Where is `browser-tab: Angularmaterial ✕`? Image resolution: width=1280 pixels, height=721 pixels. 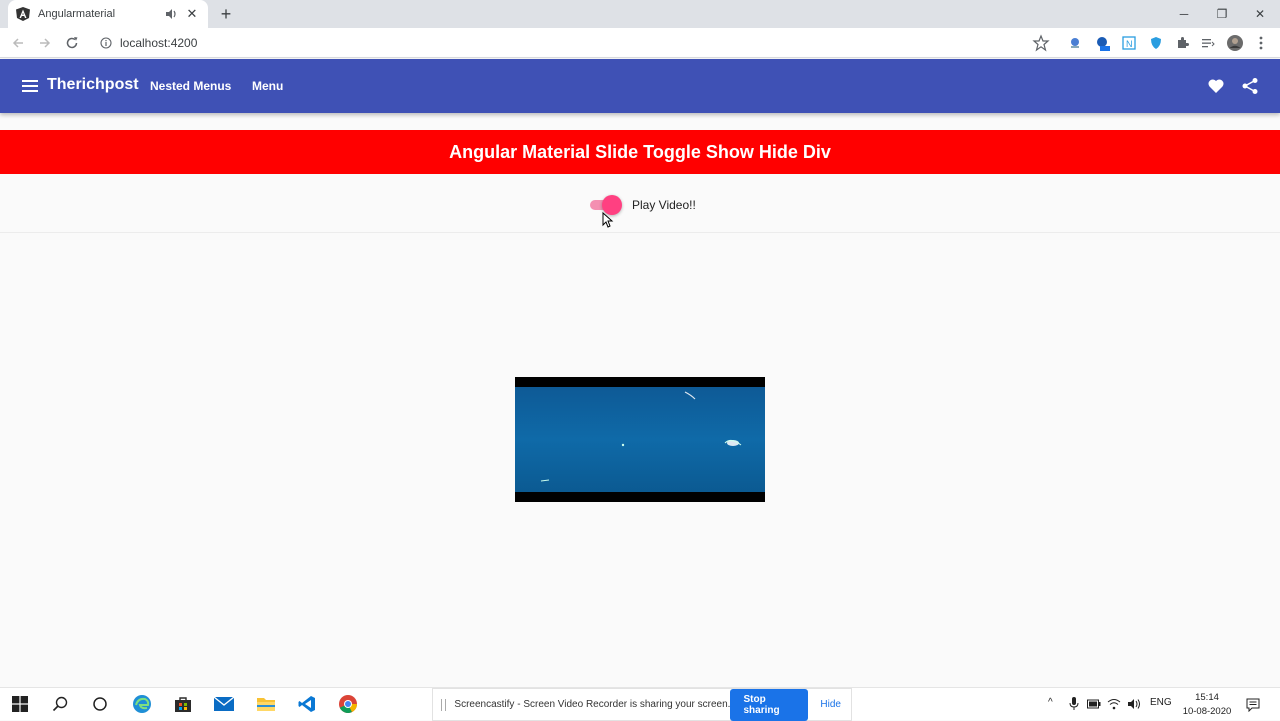 browser-tab: Angularmaterial ✕ is located at coordinates (108, 14).